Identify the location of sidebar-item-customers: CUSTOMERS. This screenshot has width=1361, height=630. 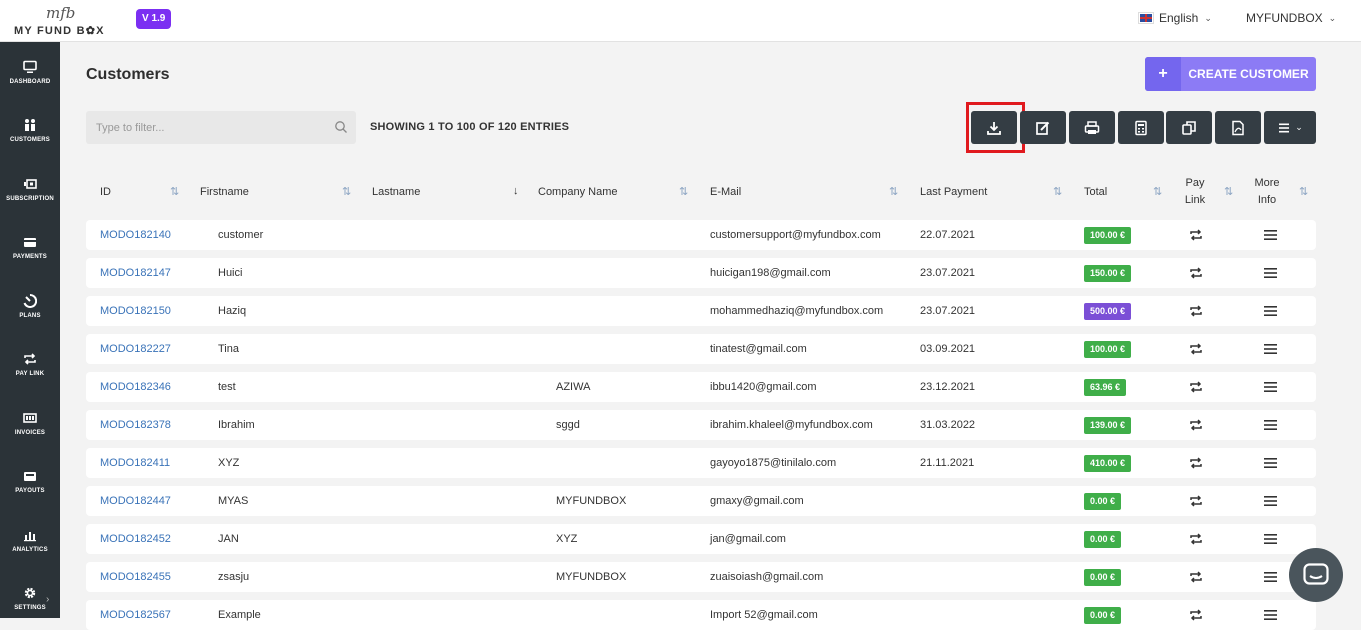
(30, 129).